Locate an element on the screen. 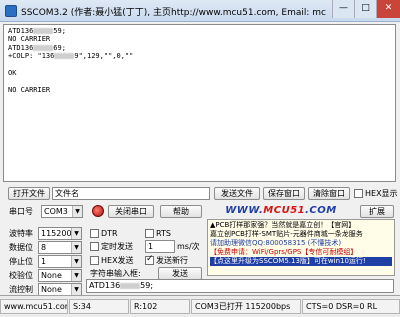 This screenshot has width=400, height=317. file-name-field: 文件名 is located at coordinates (131, 193).